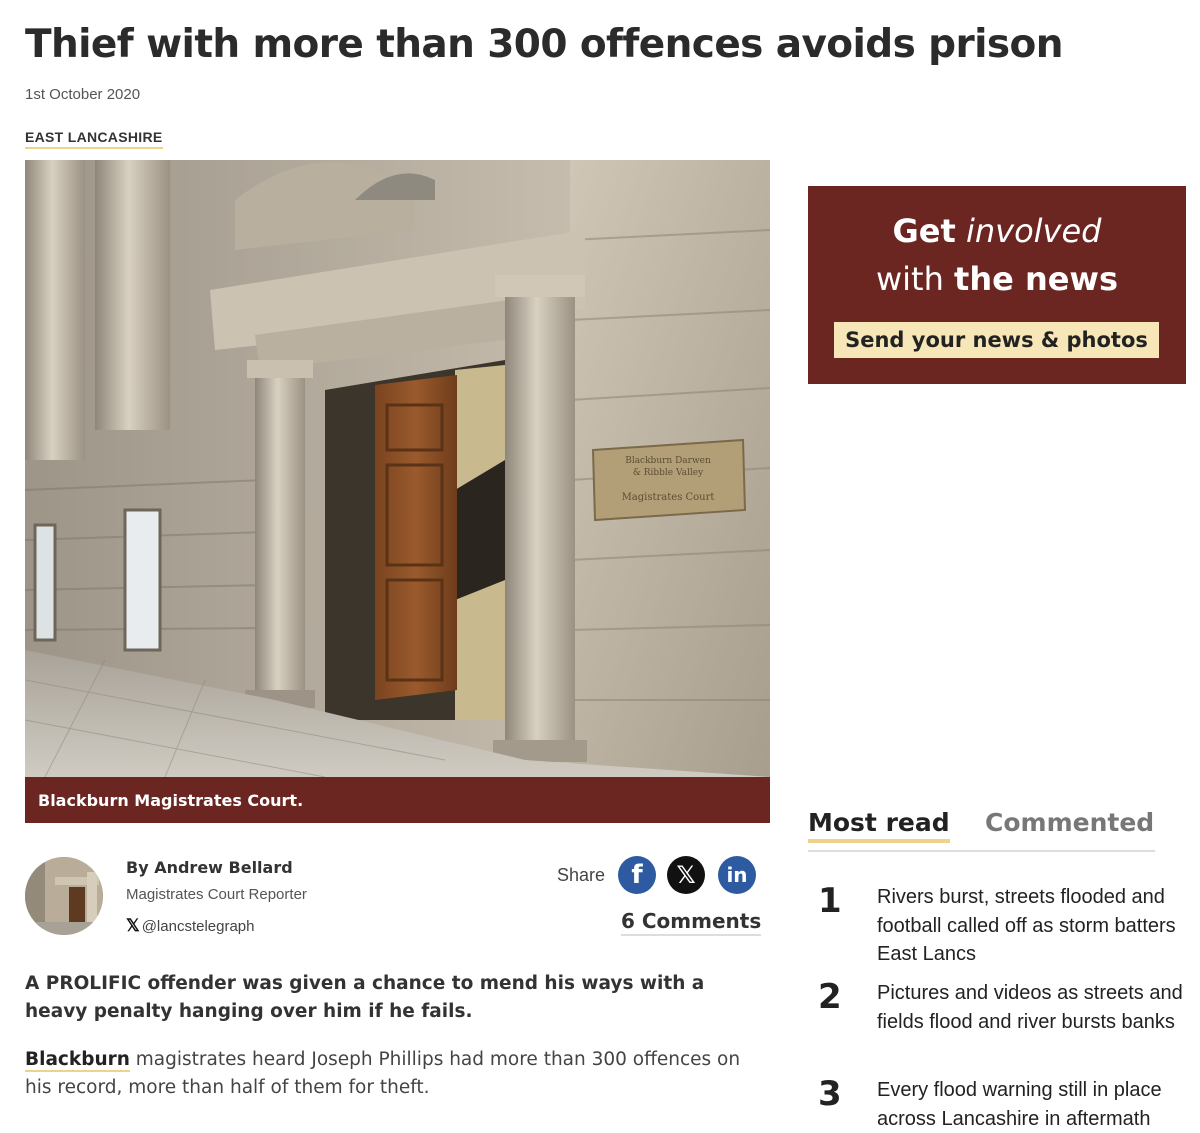  What do you see at coordinates (981, 830) in the screenshot?
I see `most-read-tabs: Most read Commented` at bounding box center [981, 830].